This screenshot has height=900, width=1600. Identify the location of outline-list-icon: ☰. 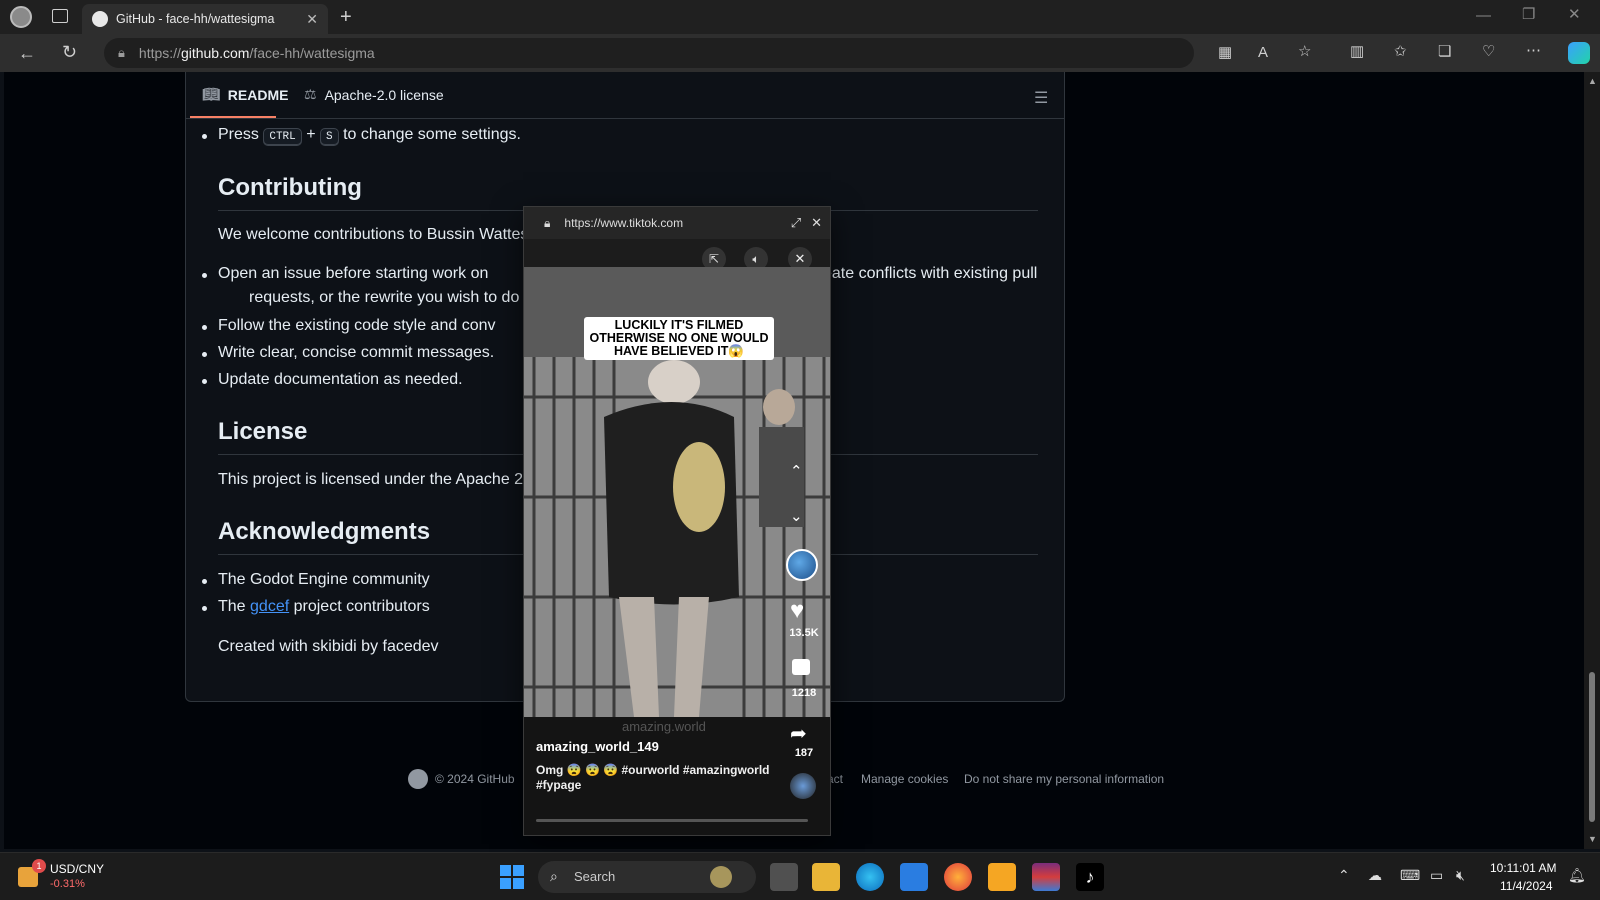
(1041, 98).